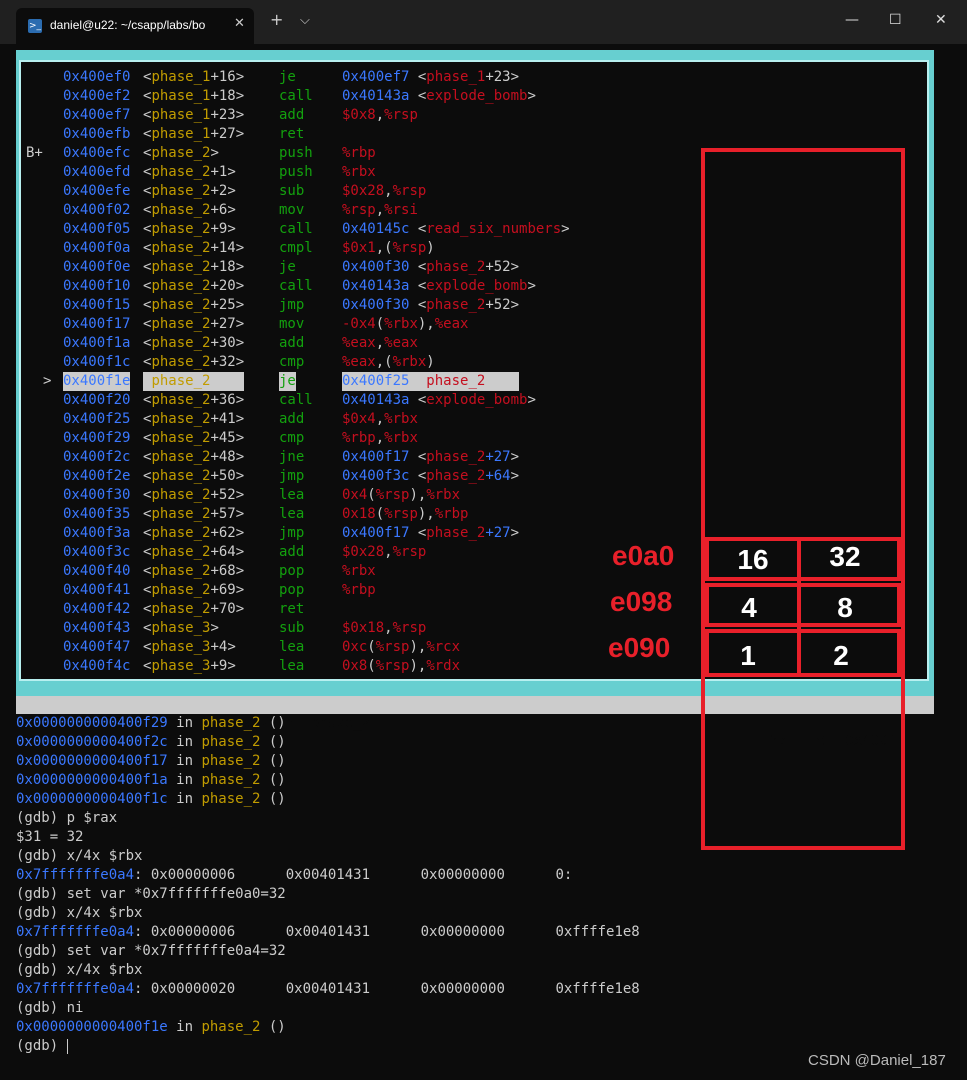 This screenshot has width=967, height=1080. Describe the element at coordinates (292, 552) in the screenshot. I see `asm-mnemonic: add` at that location.